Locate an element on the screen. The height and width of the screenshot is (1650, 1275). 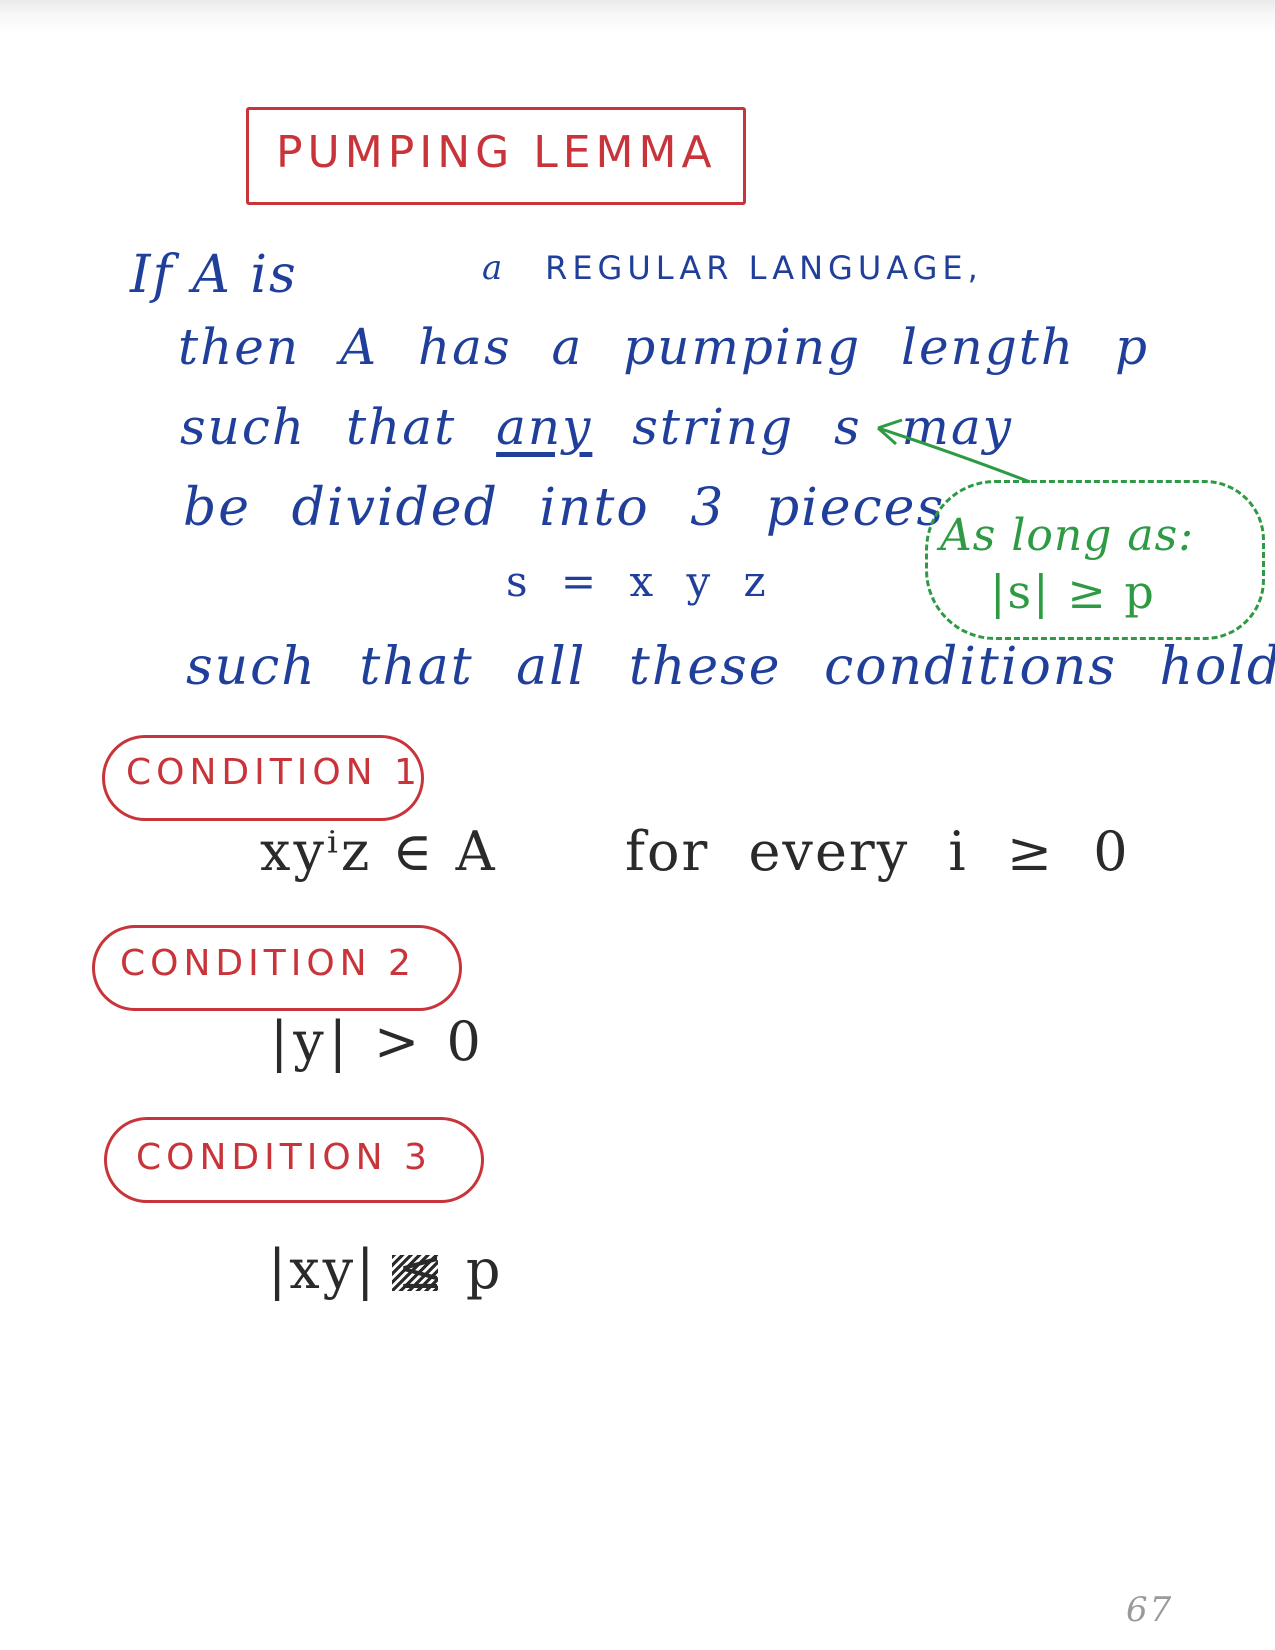
crossed-out-scribble is located at coordinates (415, 1273).